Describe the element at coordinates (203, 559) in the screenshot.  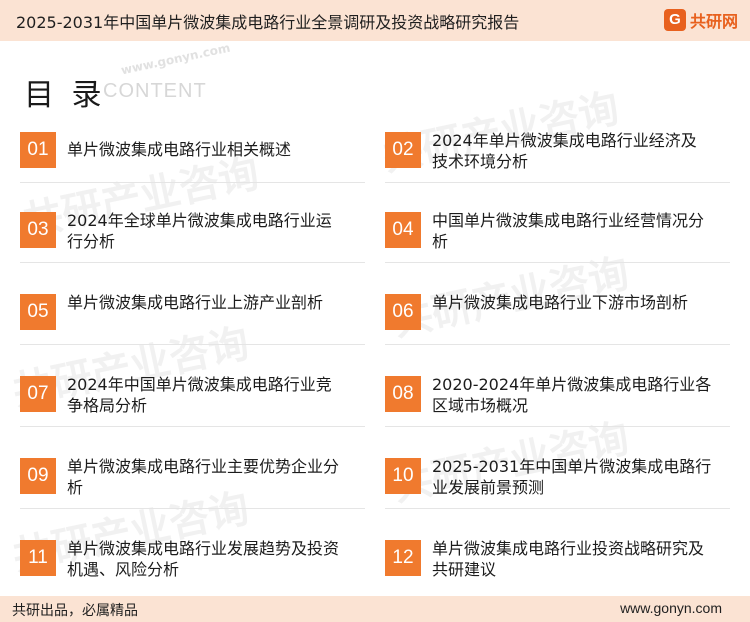
I see `toc-item-label: 单片微波集成电路行业发展趋势及投资机遇、风险分析` at that location.